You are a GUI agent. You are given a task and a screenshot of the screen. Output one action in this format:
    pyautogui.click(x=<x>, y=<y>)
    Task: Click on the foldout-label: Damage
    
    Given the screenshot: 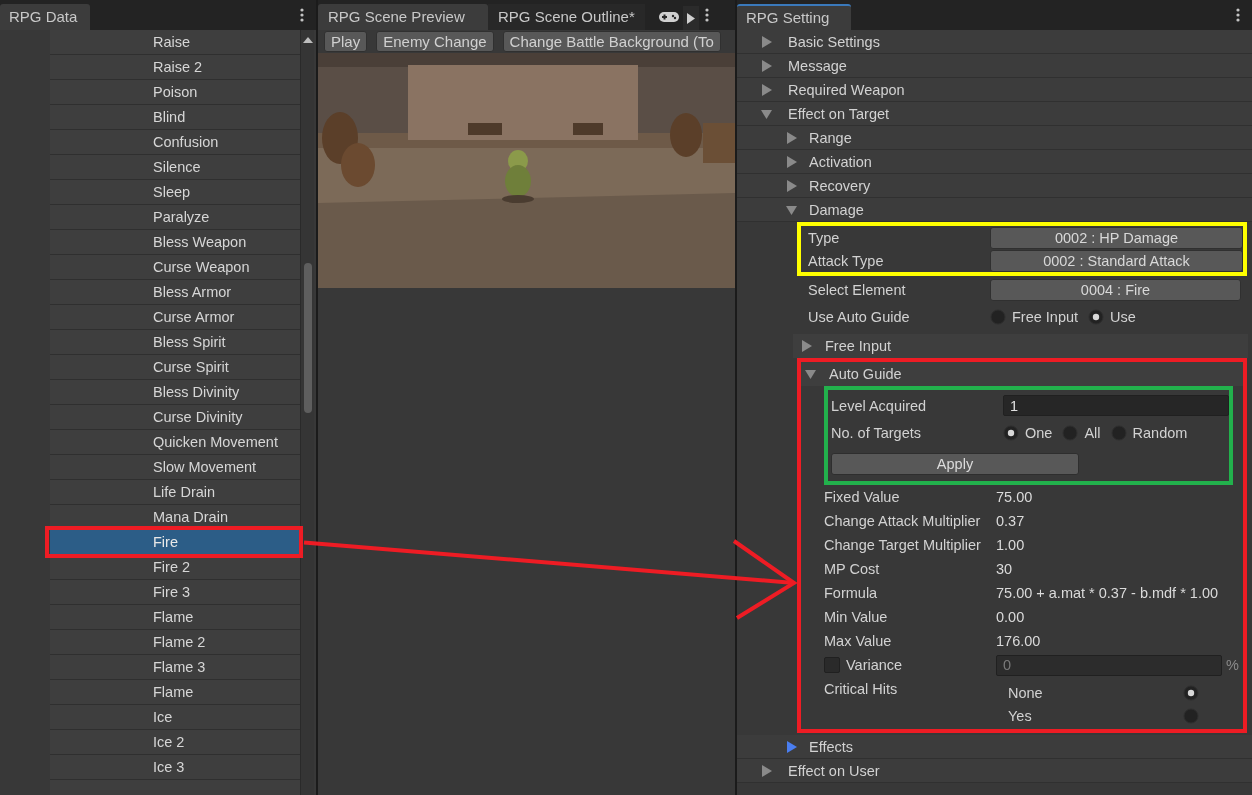 What is the action you would take?
    pyautogui.click(x=836, y=209)
    